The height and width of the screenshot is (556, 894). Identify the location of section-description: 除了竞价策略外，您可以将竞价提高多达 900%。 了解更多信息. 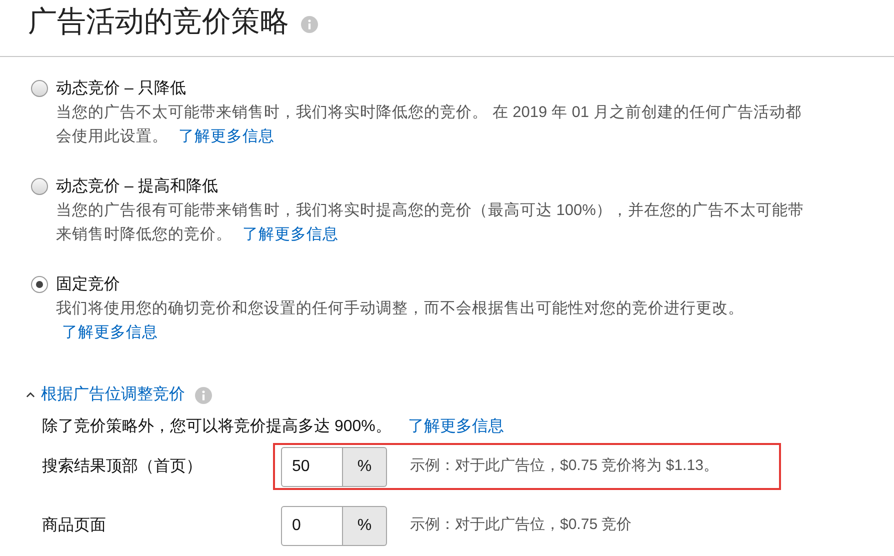
(273, 426).